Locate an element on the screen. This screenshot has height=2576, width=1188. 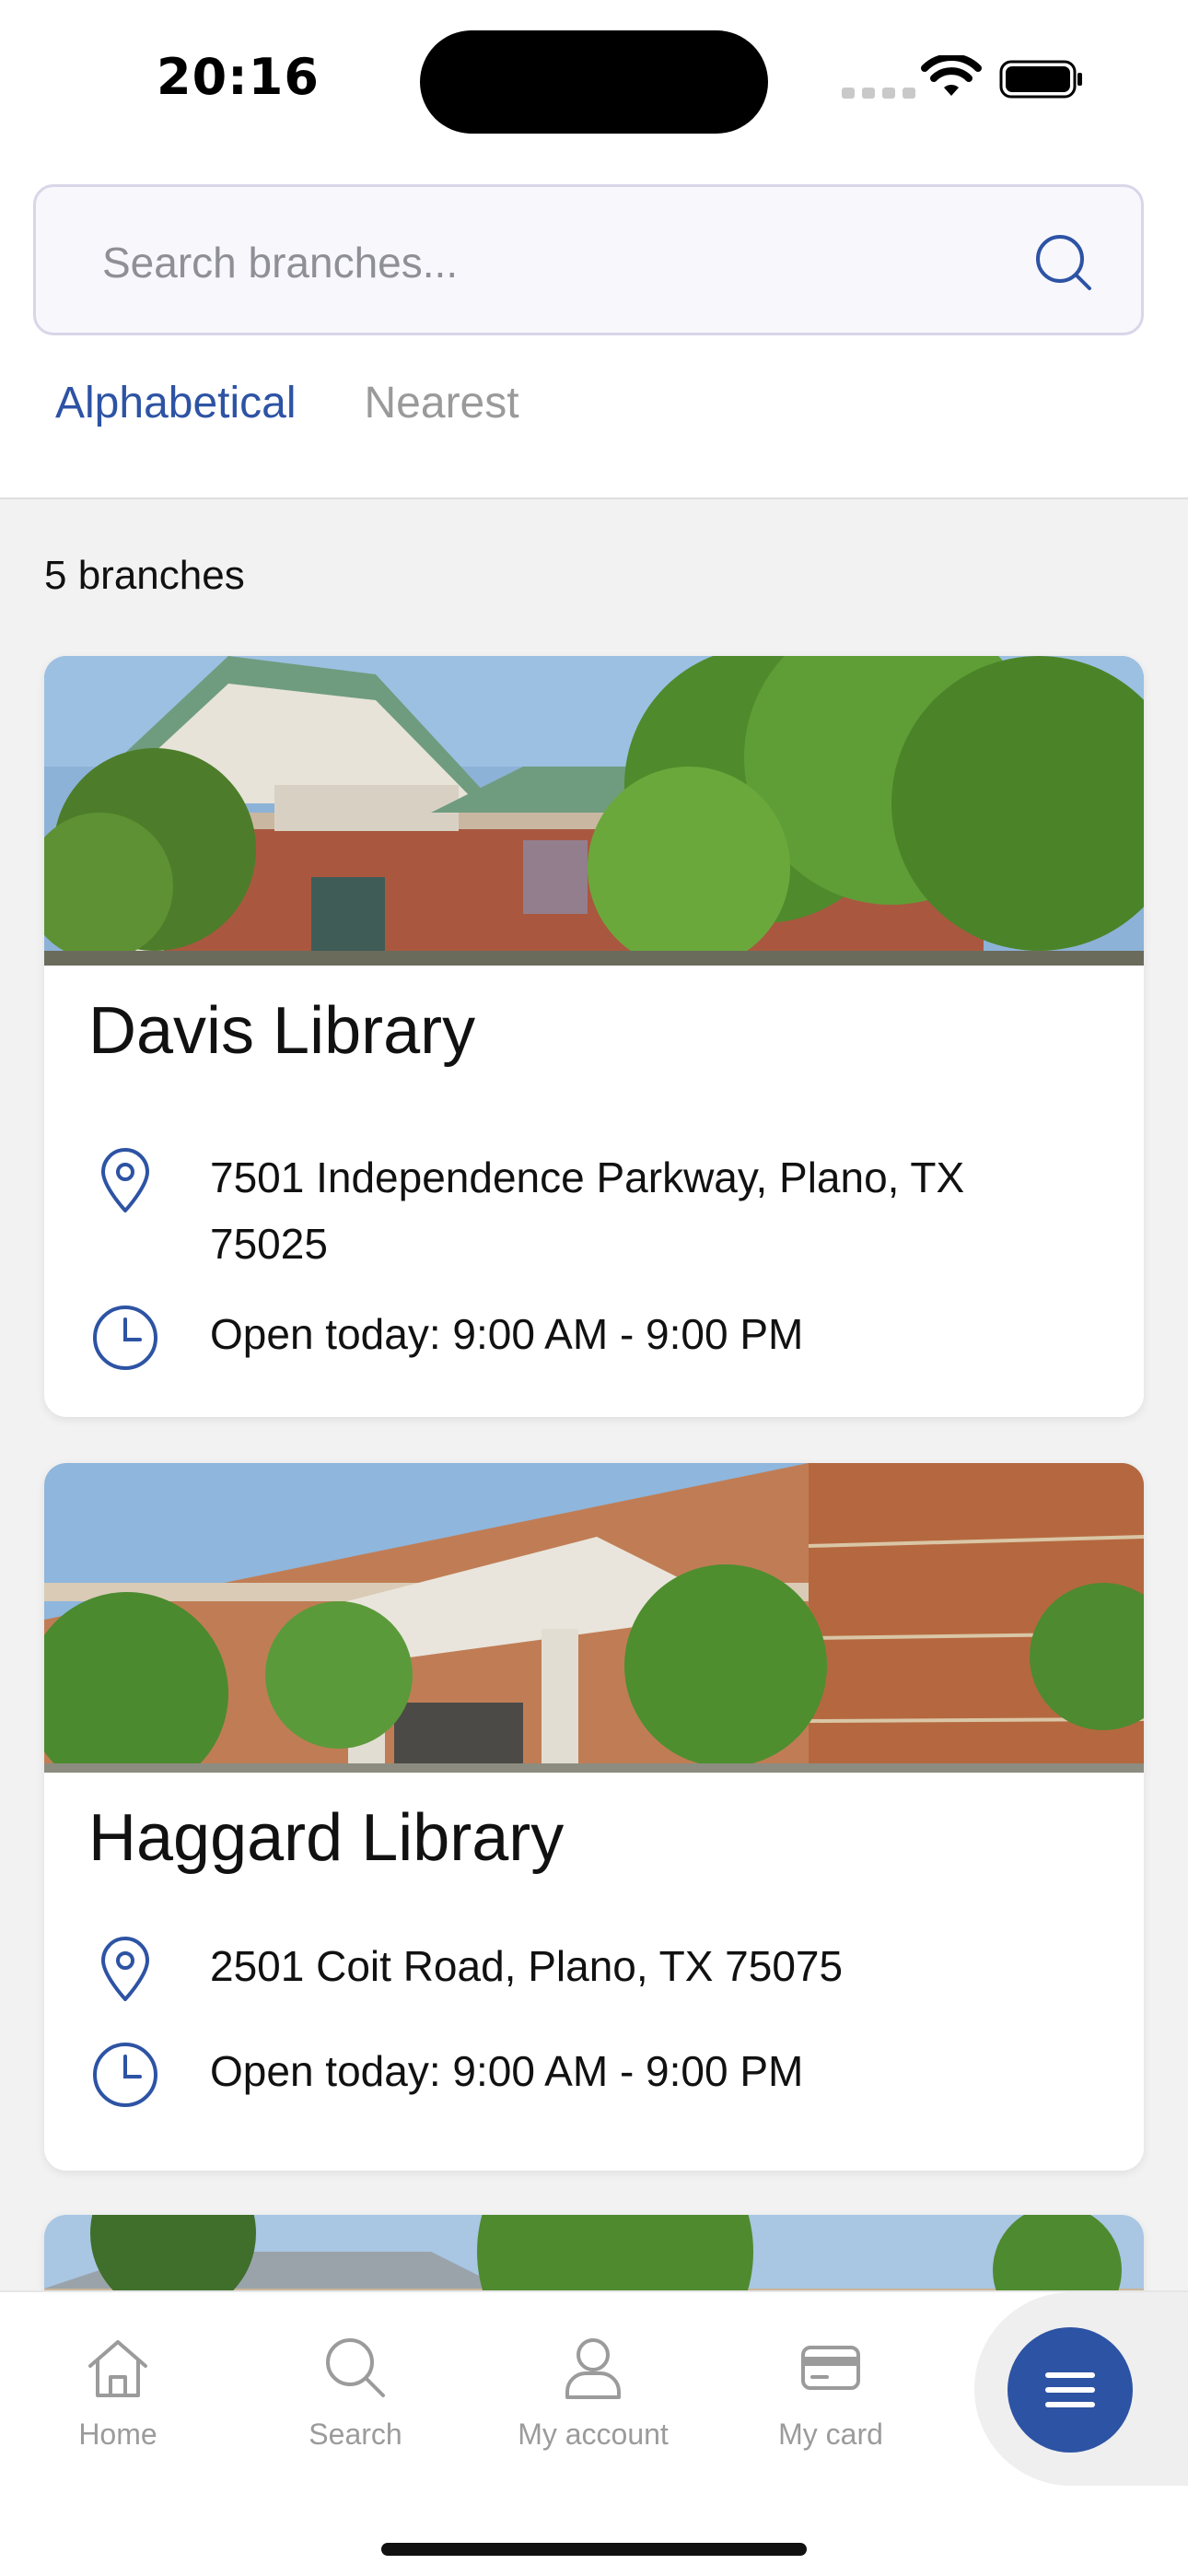
nav-home: Home is located at coordinates (118, 2391).